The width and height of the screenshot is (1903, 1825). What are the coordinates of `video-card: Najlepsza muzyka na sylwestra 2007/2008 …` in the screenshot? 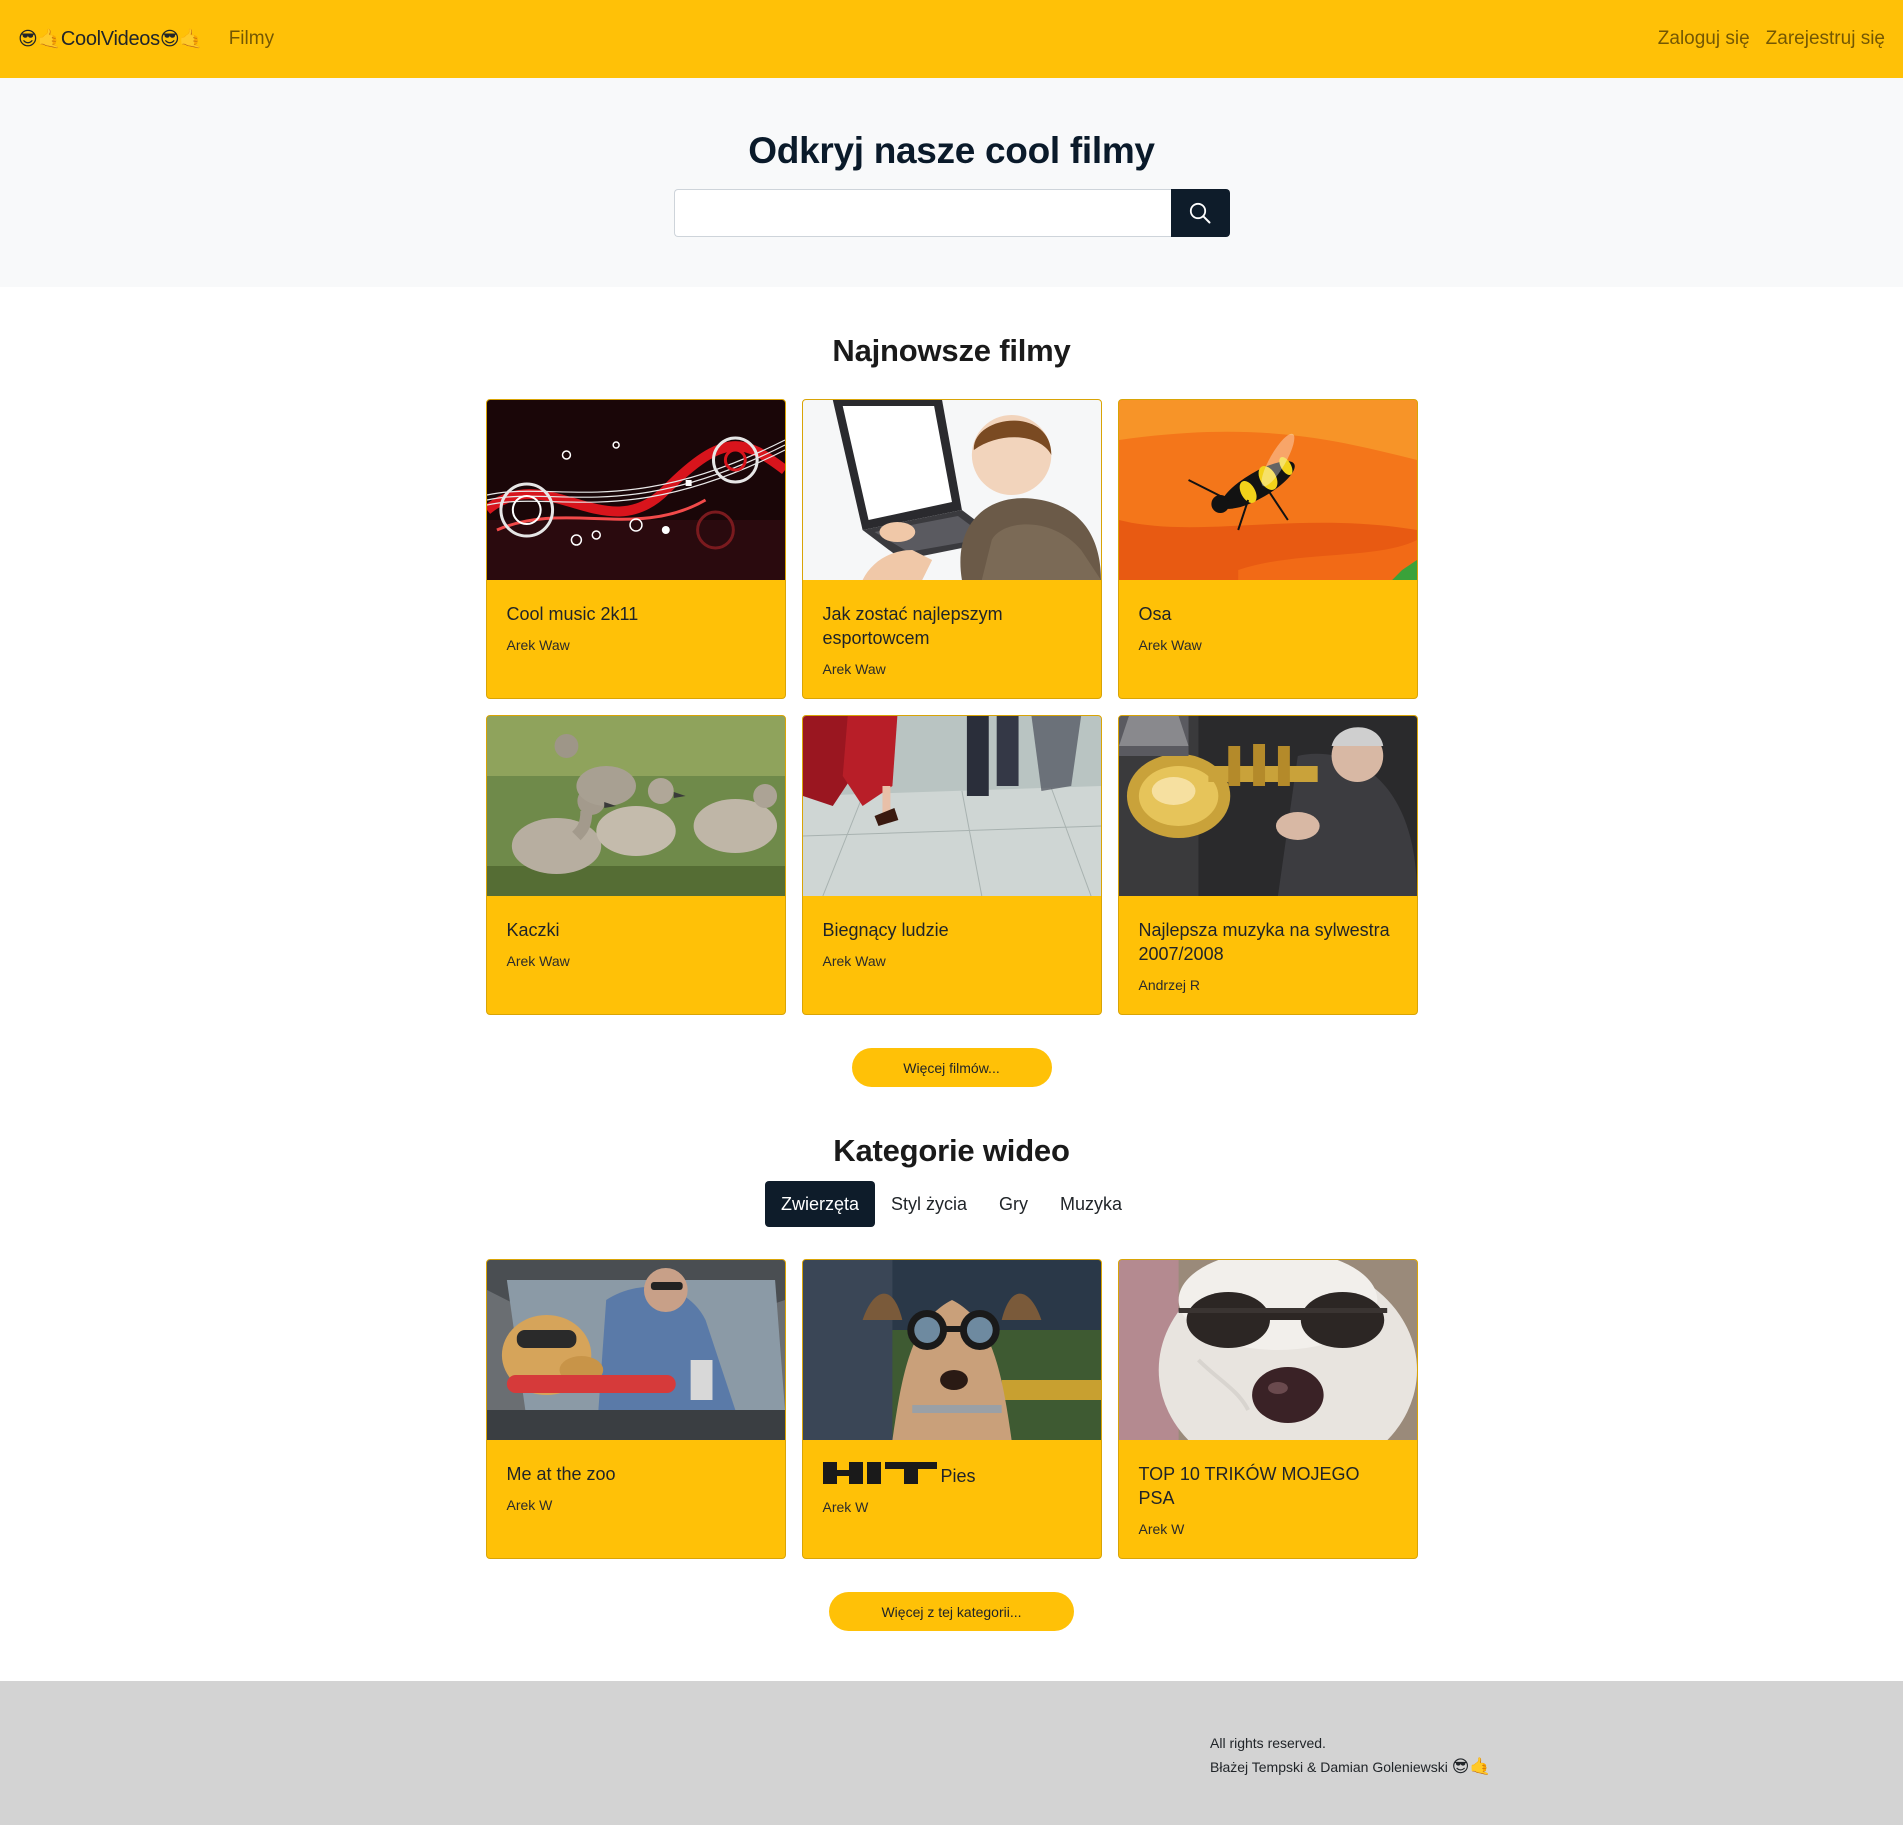 It's located at (1267, 865).